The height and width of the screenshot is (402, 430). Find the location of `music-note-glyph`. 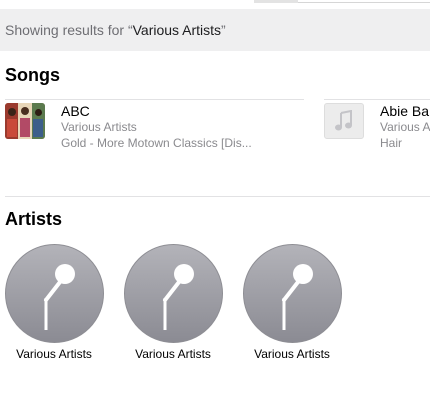

music-note-glyph is located at coordinates (343, 120).